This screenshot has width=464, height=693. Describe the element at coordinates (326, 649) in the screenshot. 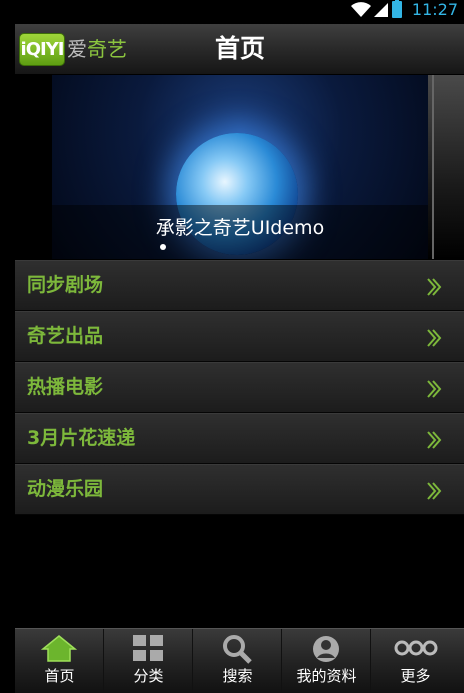

I see `user-icon` at that location.